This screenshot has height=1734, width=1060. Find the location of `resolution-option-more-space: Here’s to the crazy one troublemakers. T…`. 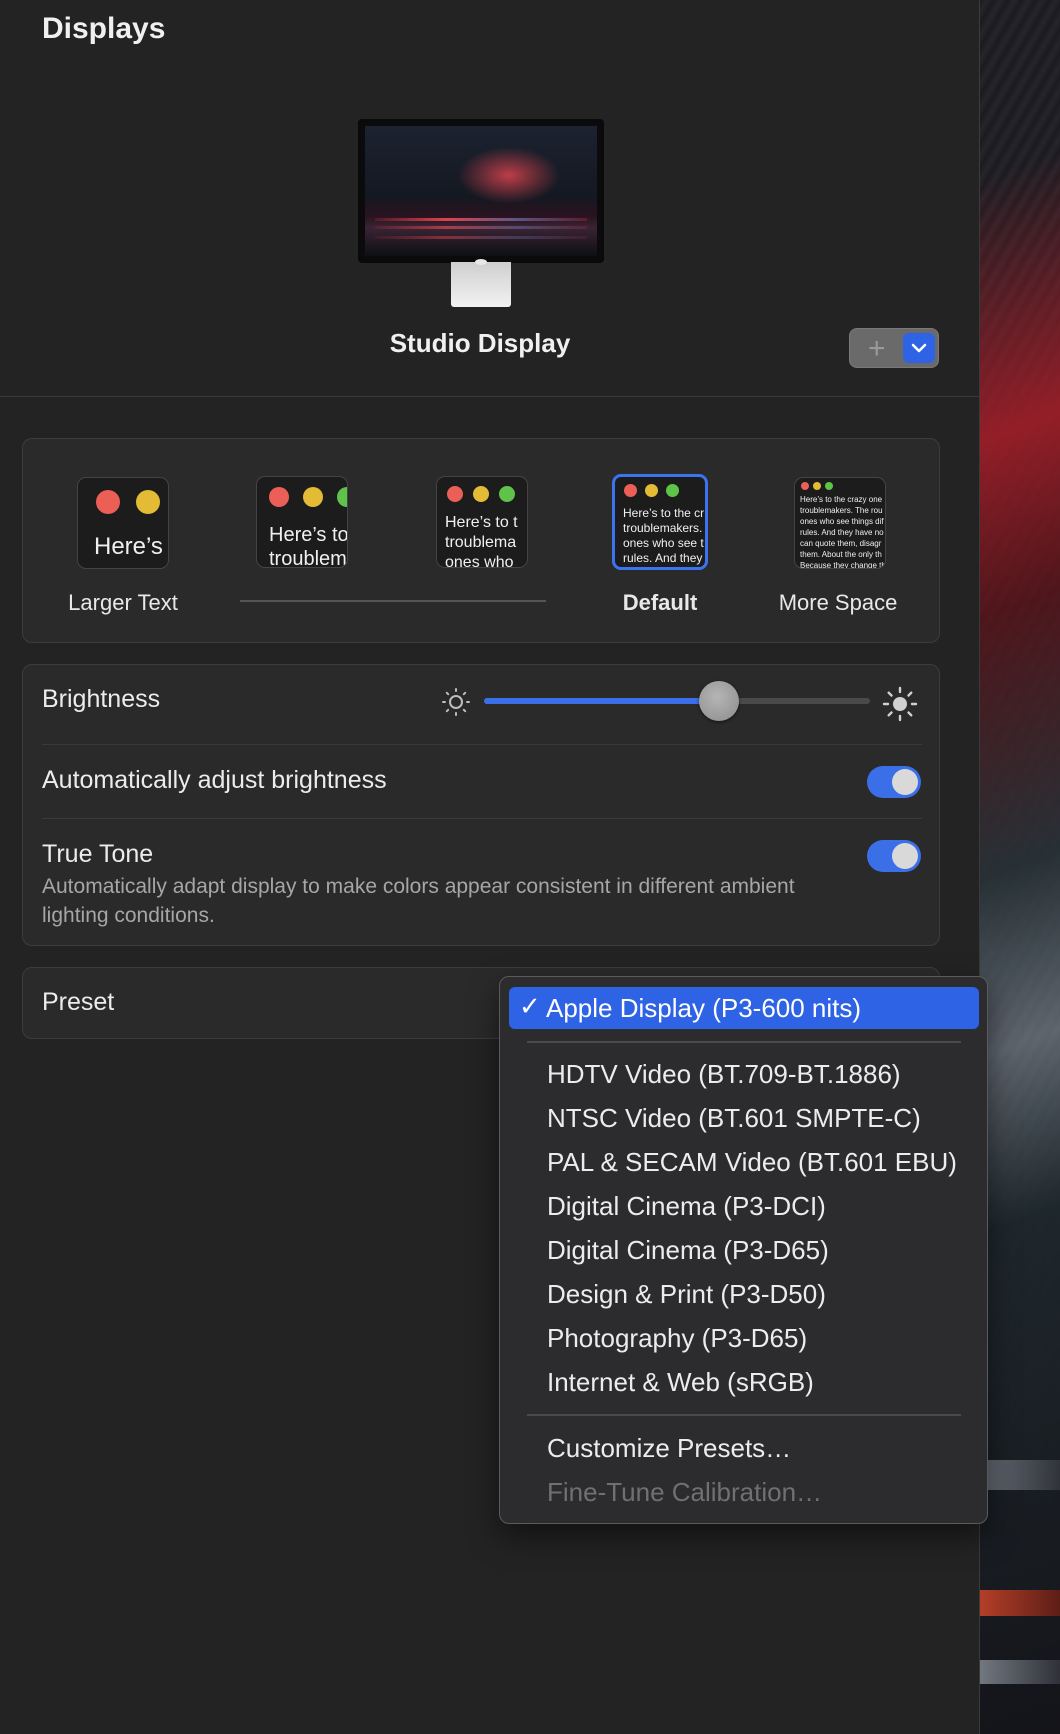

resolution-option-more-space: Here’s to the crazy one troublemakers. T… is located at coordinates (840, 523).